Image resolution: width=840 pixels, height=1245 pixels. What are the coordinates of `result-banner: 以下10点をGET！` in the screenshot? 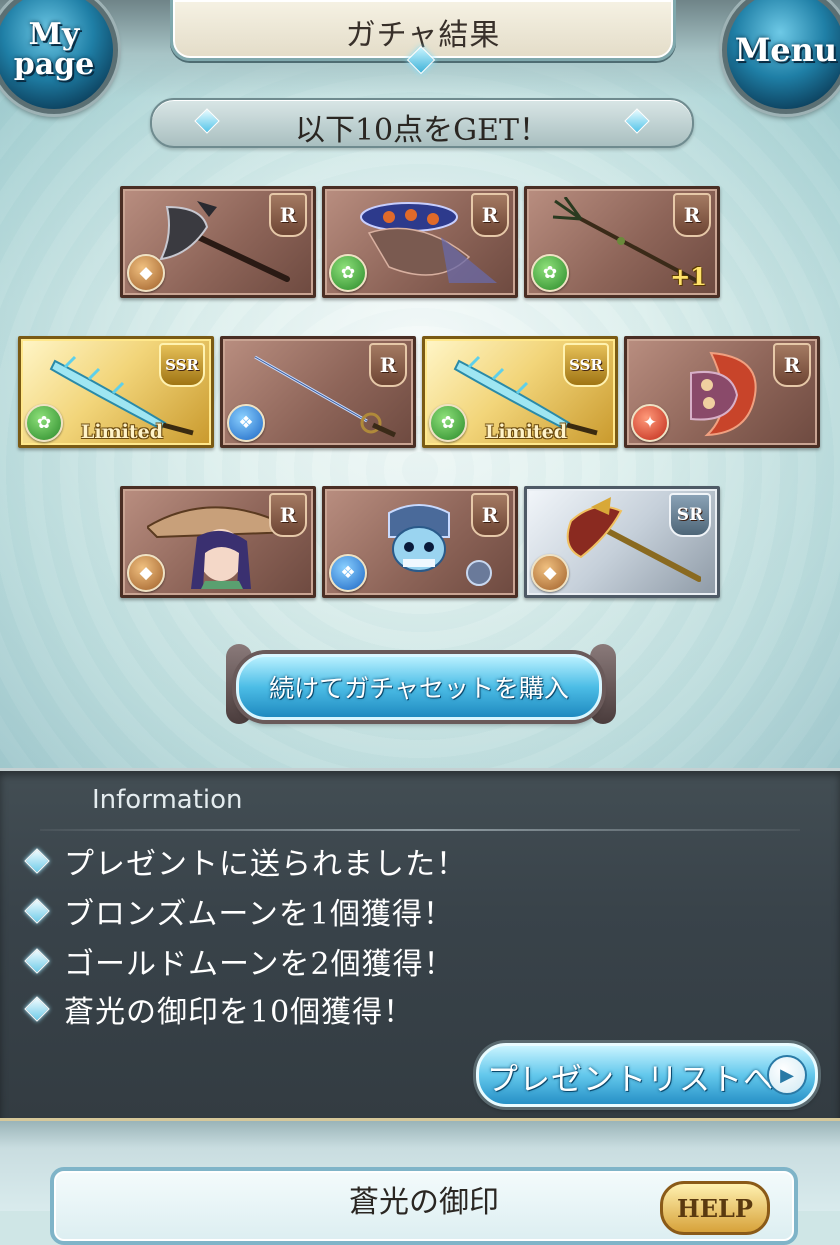 It's located at (422, 123).